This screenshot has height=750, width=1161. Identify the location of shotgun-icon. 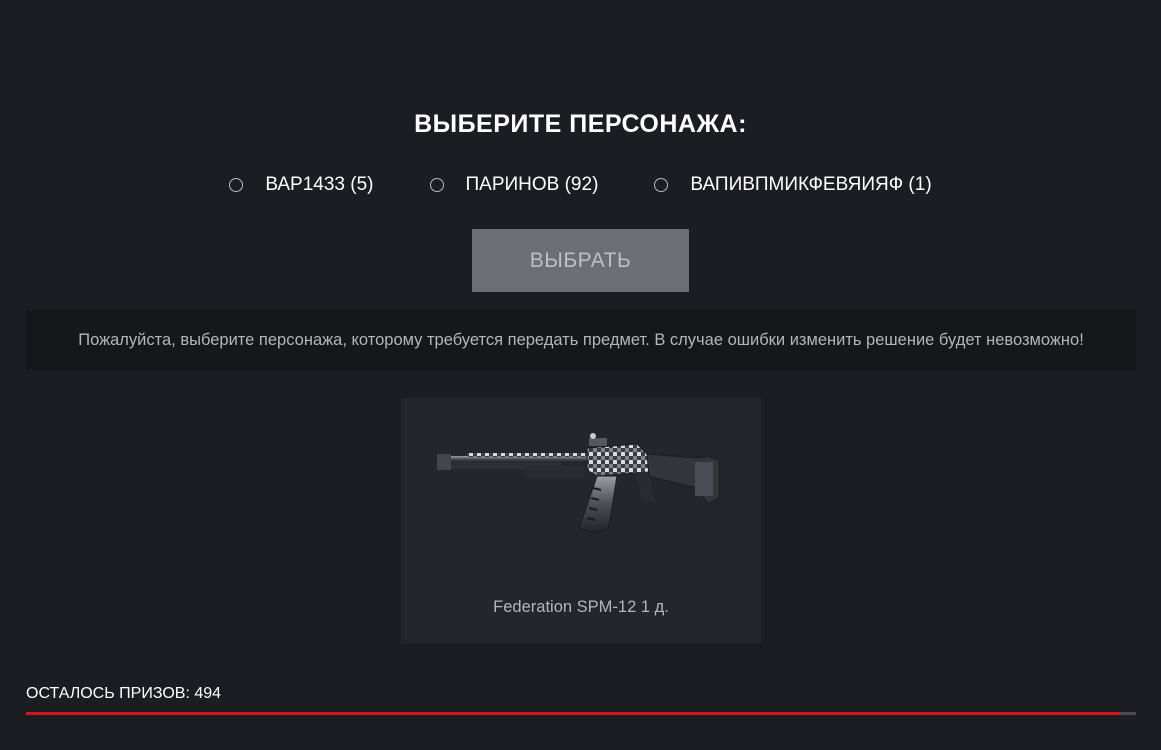
(578, 483).